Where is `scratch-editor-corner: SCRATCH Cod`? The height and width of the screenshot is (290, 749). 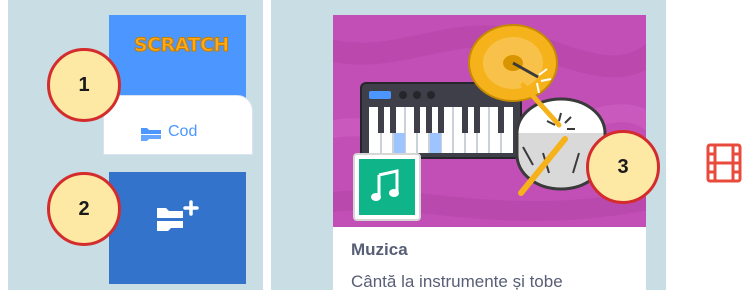 scratch-editor-corner: SCRATCH Cod is located at coordinates (178, 85).